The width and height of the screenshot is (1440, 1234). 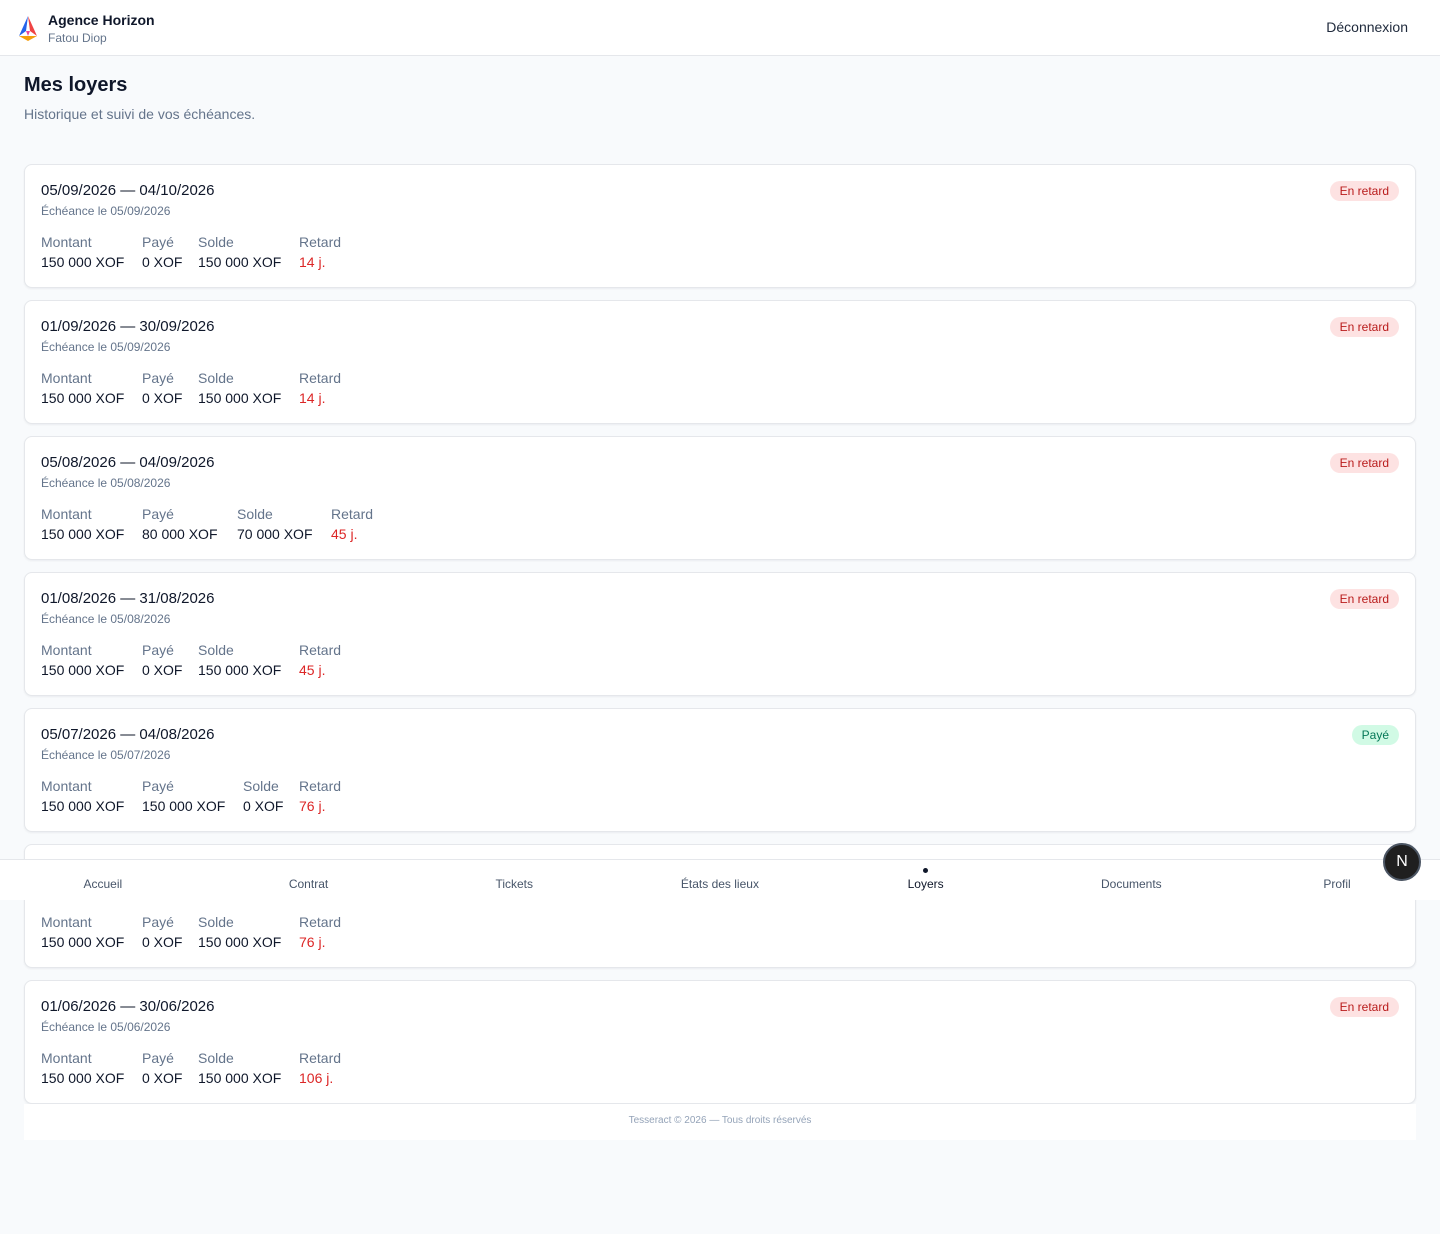 What do you see at coordinates (180, 534) in the screenshot?
I see `paid-value: 80 000 XOF` at bounding box center [180, 534].